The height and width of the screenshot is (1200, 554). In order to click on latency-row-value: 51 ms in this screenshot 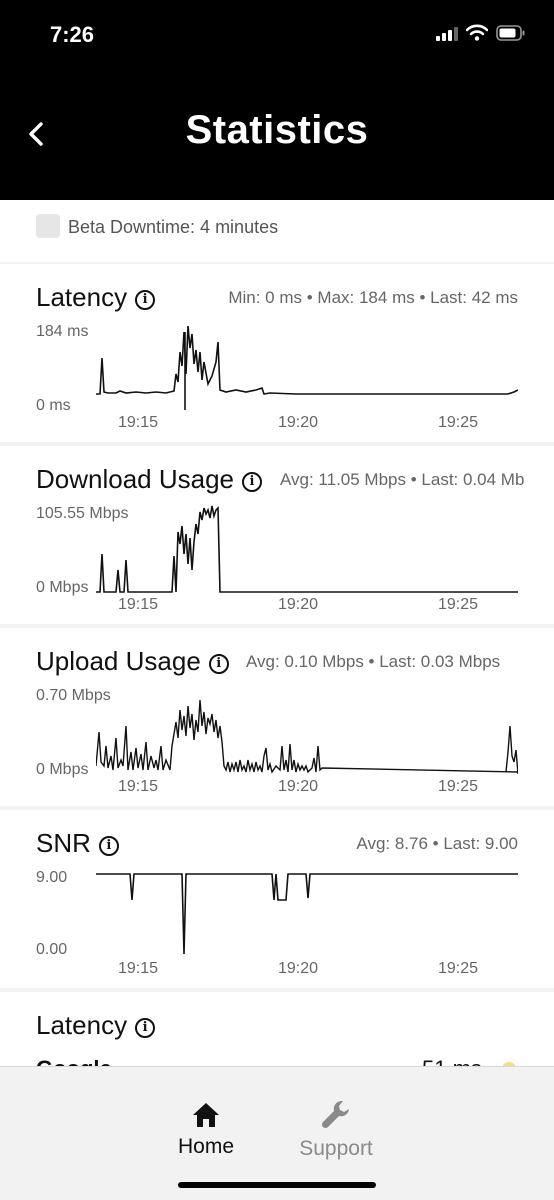, I will do `click(452, 1061)`.